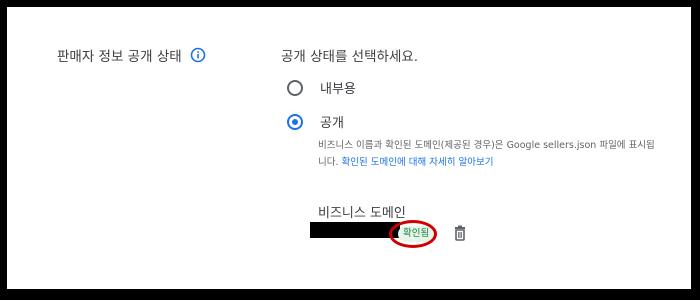 Image resolution: width=700 pixels, height=300 pixels. I want to click on seller-info-visibility-label: 판매자 정보 공개 상태, so click(131, 55).